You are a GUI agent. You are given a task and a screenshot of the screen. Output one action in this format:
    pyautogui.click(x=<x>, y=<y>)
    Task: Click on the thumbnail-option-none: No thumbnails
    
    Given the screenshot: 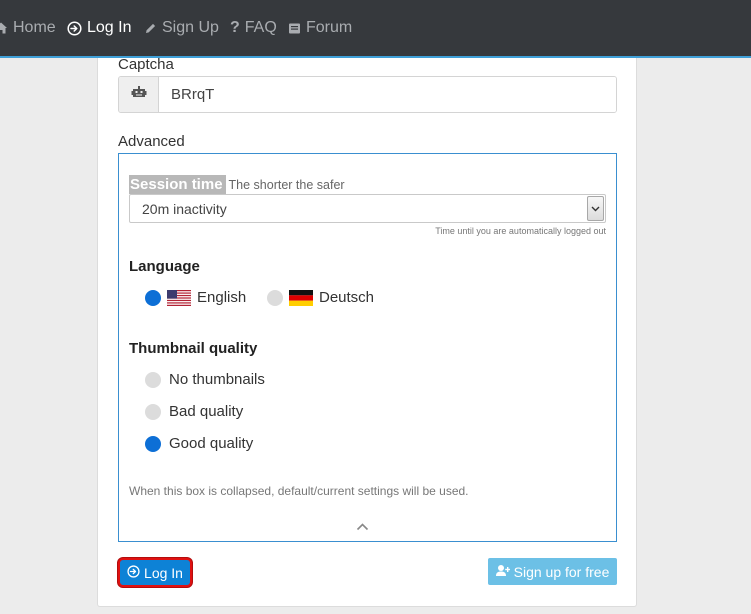 What is the action you would take?
    pyautogui.click(x=205, y=379)
    